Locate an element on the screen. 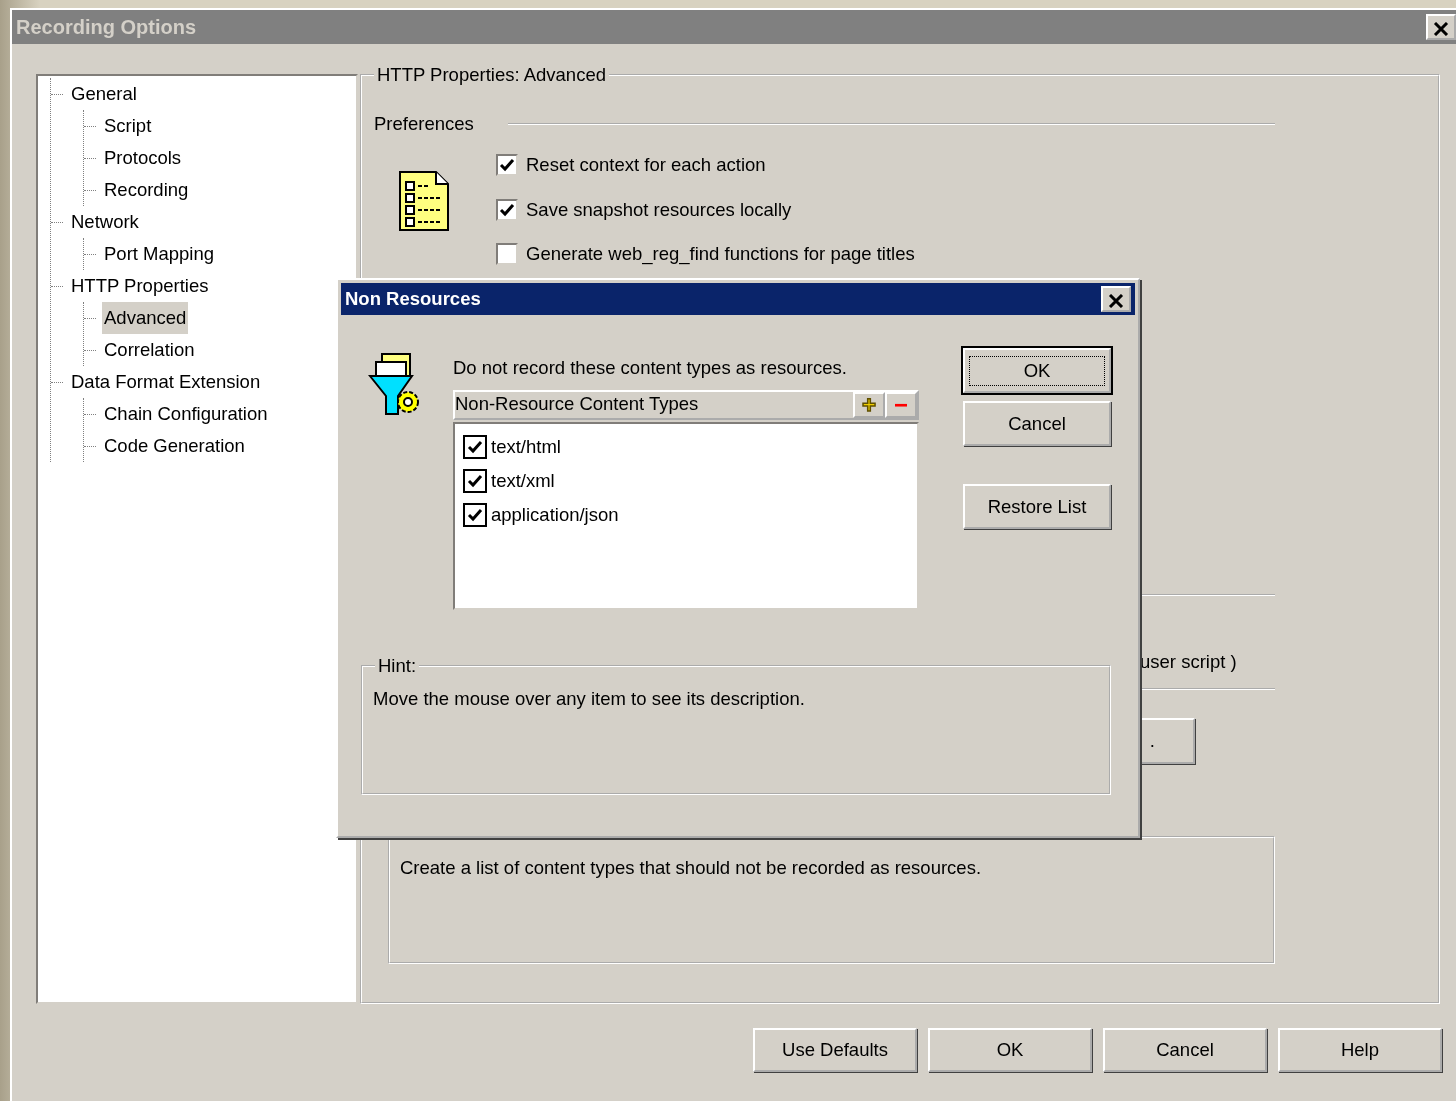 The height and width of the screenshot is (1101, 1456). list-item-label: text/html is located at coordinates (526, 447).